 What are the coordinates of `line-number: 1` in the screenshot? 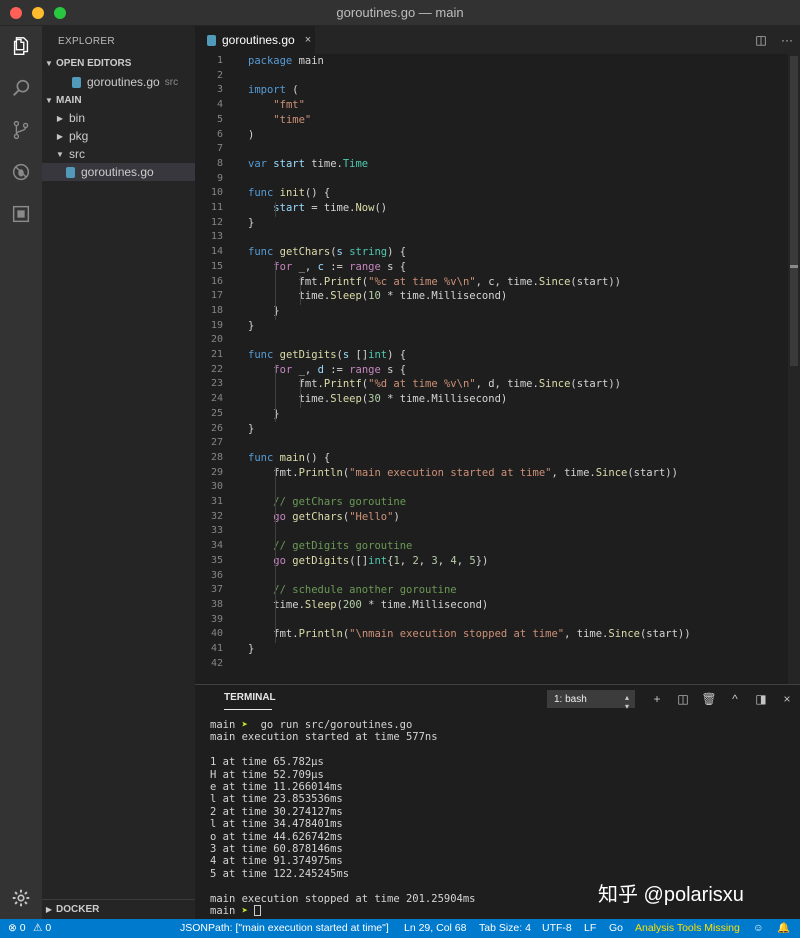 It's located at (219, 60).